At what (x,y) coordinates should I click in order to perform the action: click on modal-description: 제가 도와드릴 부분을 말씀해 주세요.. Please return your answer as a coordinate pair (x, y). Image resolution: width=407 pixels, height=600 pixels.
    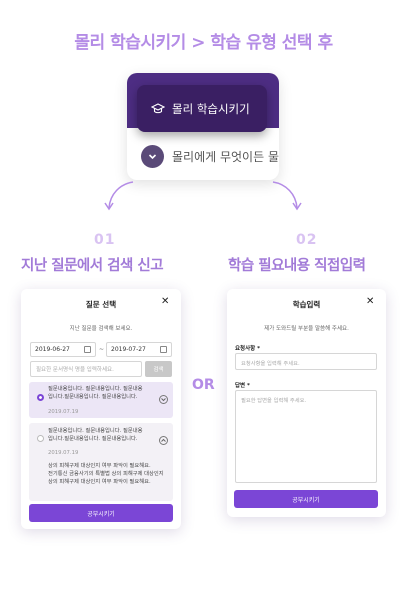
    Looking at the image, I should click on (306, 329).